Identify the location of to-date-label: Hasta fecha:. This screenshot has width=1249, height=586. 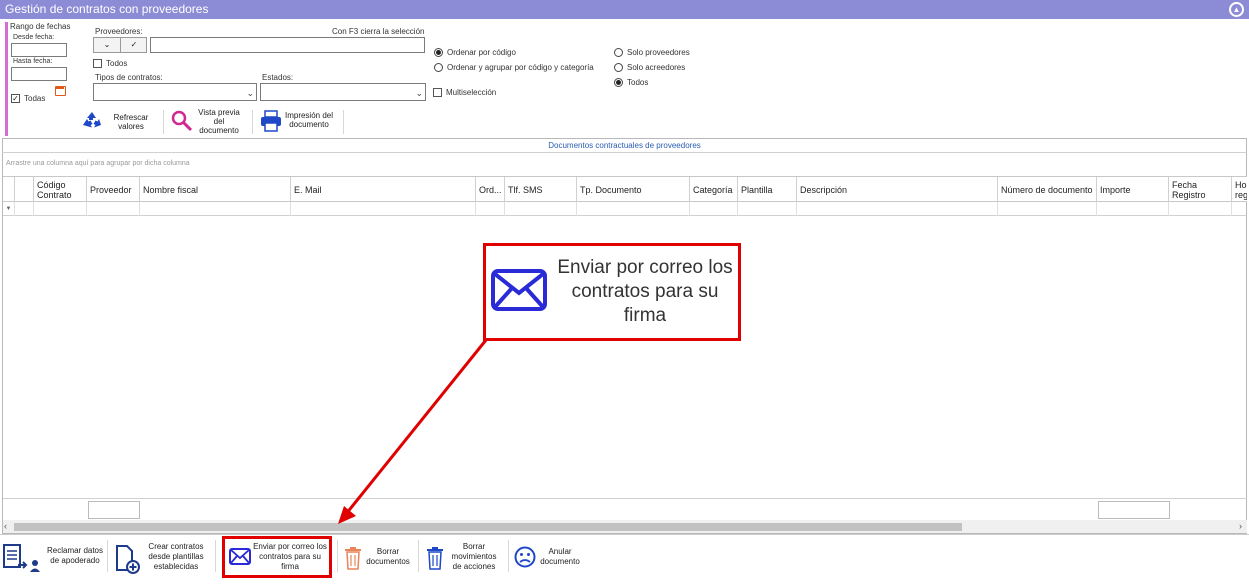
(33, 61).